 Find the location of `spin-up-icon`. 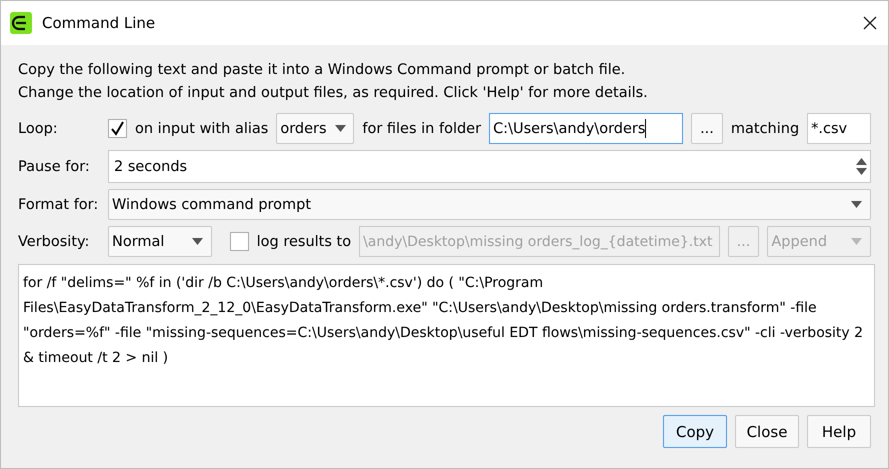

spin-up-icon is located at coordinates (861, 161).